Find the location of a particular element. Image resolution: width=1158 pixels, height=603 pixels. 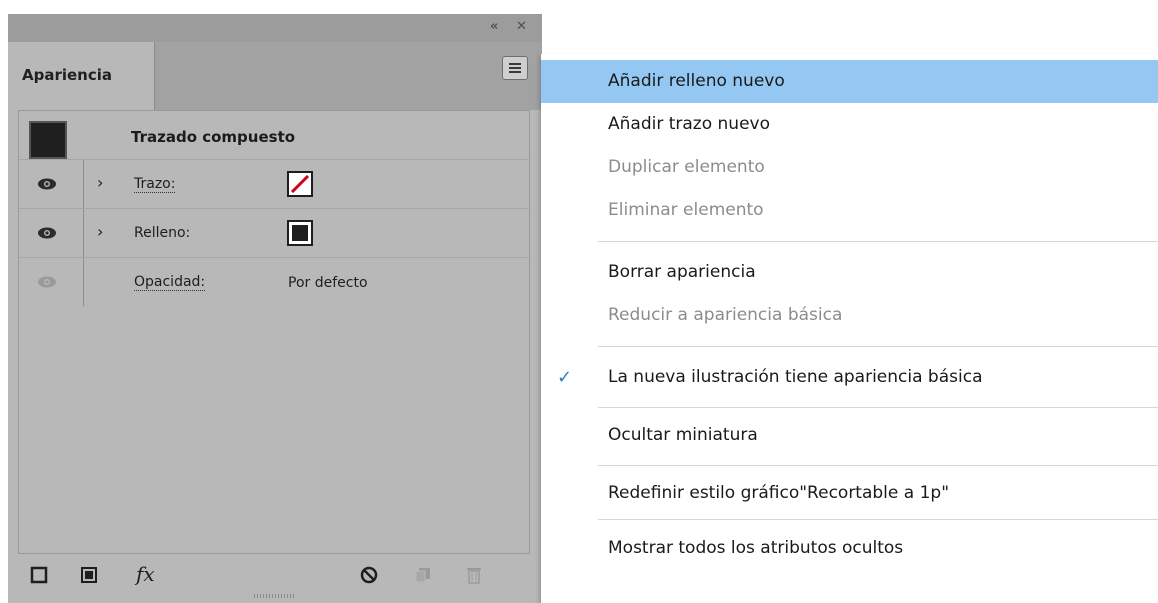

collapse-panel-button: « is located at coordinates (494, 27).